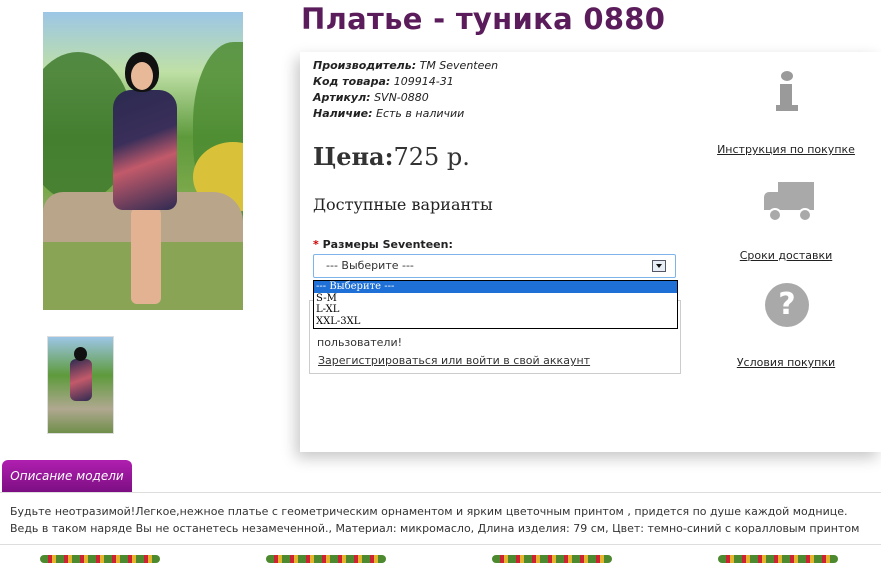 This screenshot has width=881, height=563. Describe the element at coordinates (391, 156) in the screenshot. I see `price: Цена:725 р.` at that location.